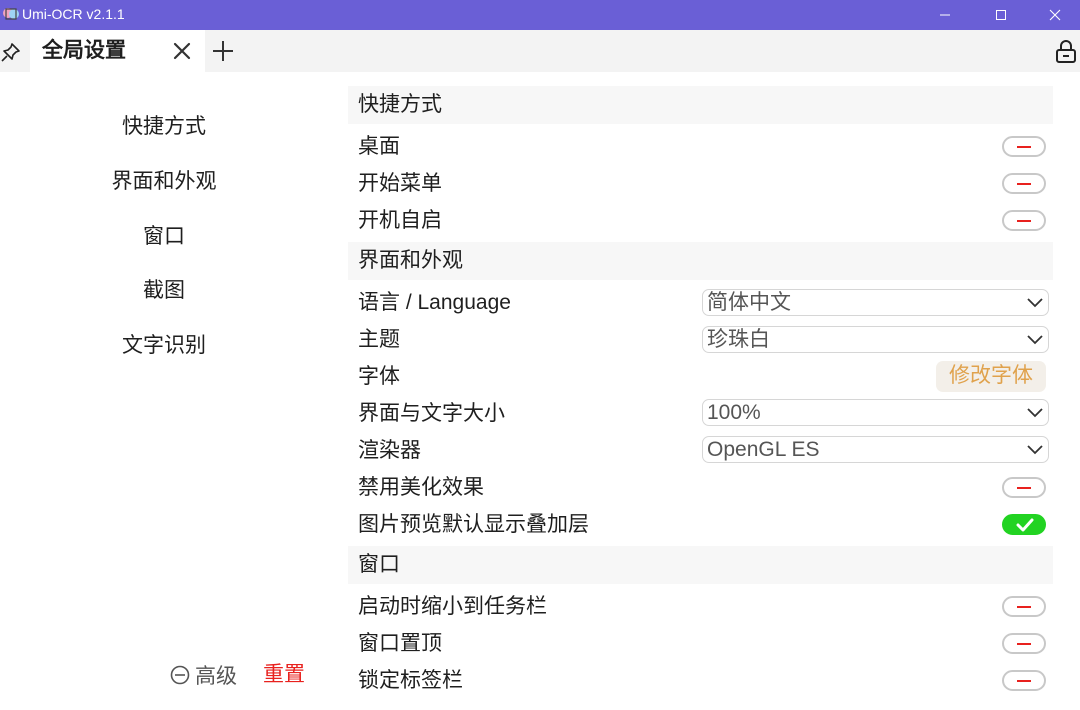 The width and height of the screenshot is (1080, 710). What do you see at coordinates (84, 50) in the screenshot?
I see `tab-title: 全局设置` at bounding box center [84, 50].